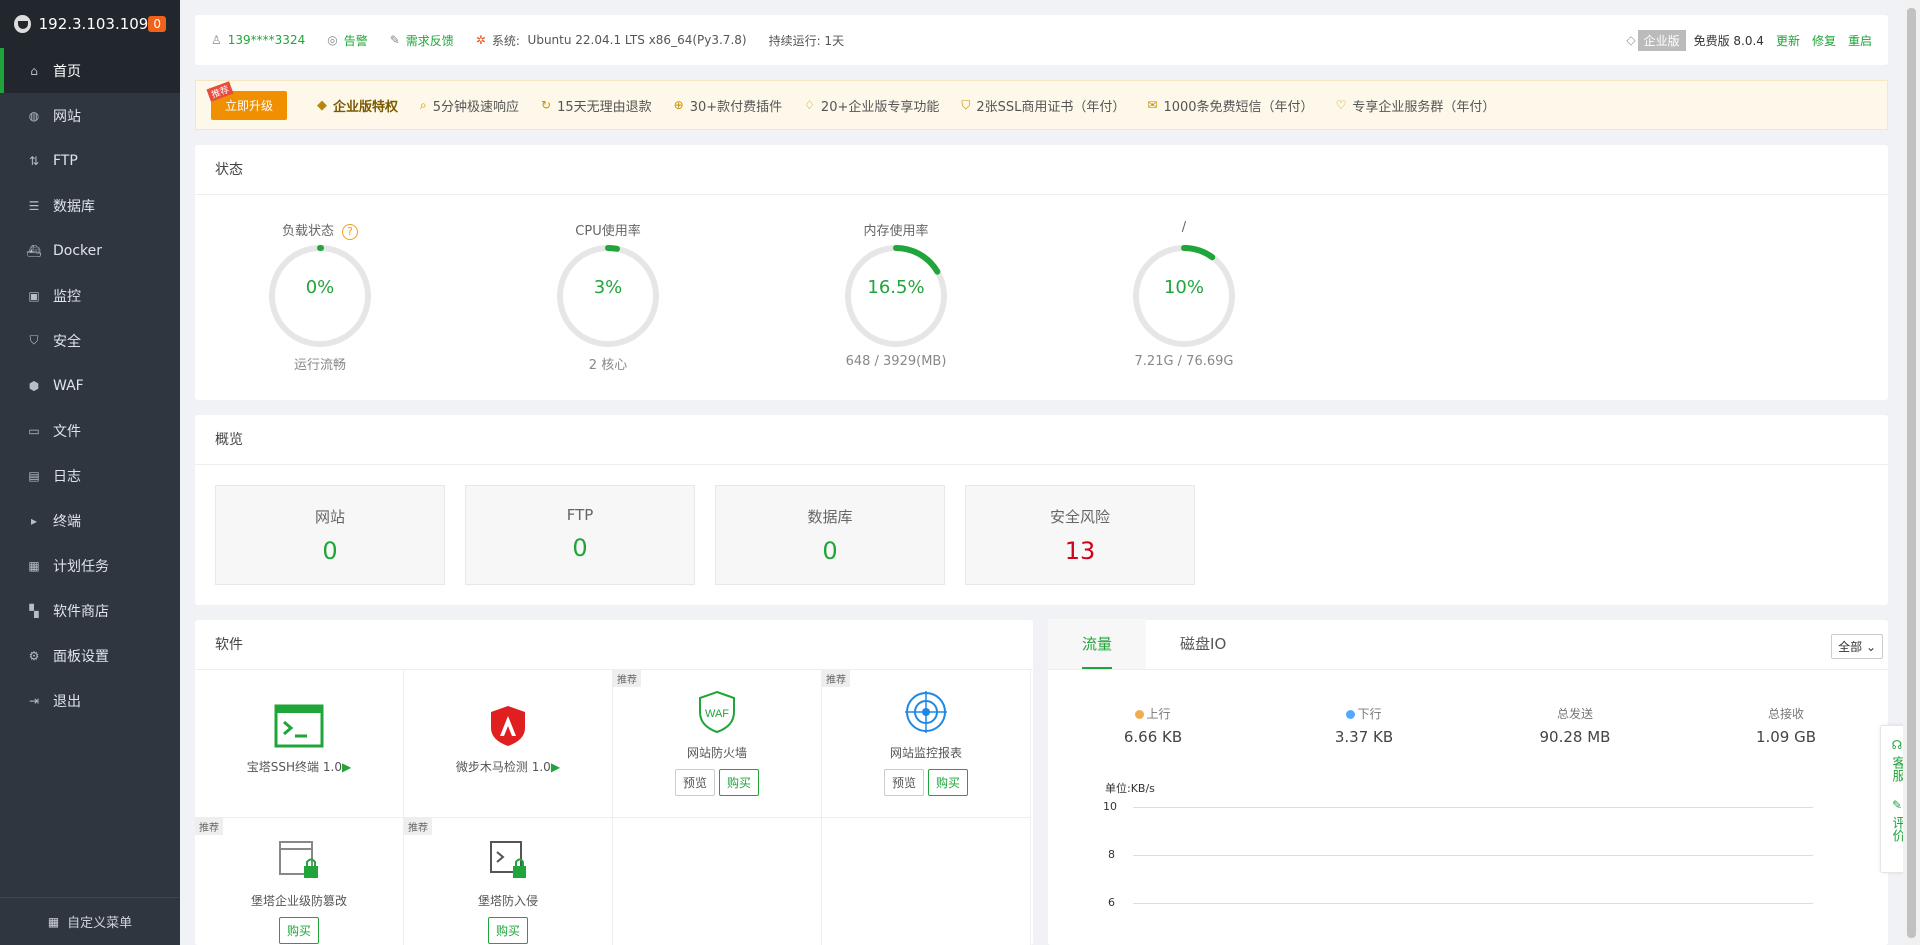 The width and height of the screenshot is (1920, 945). What do you see at coordinates (53, 921) in the screenshot?
I see `grid-icon: ▦` at bounding box center [53, 921].